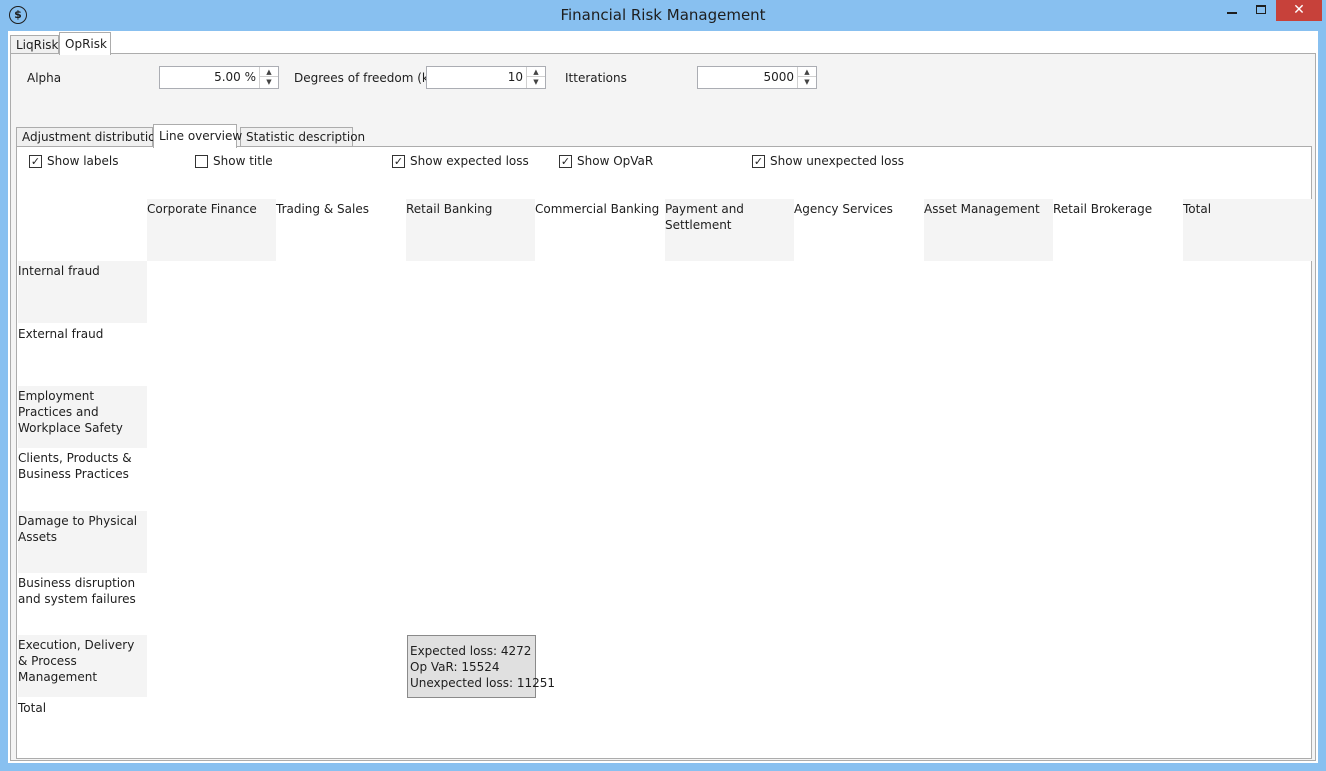 Image resolution: width=1326 pixels, height=771 pixels. I want to click on alpha-increment-icon: ▲, so click(269, 72).